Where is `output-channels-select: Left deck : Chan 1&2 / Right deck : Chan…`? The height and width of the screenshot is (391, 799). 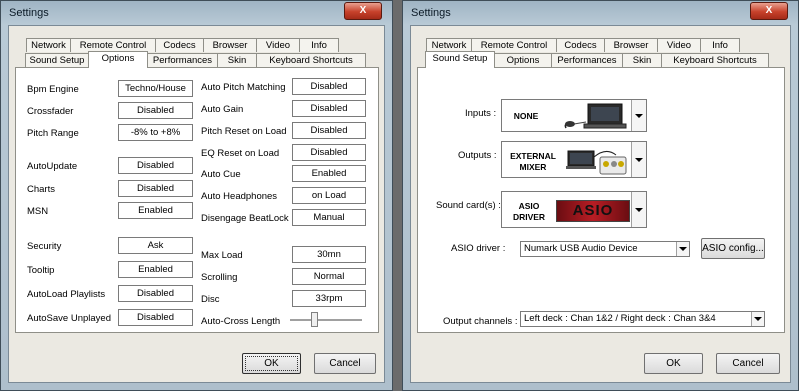 output-channels-select: Left deck : Chan 1&2 / Right deck : Chan… is located at coordinates (642, 319).